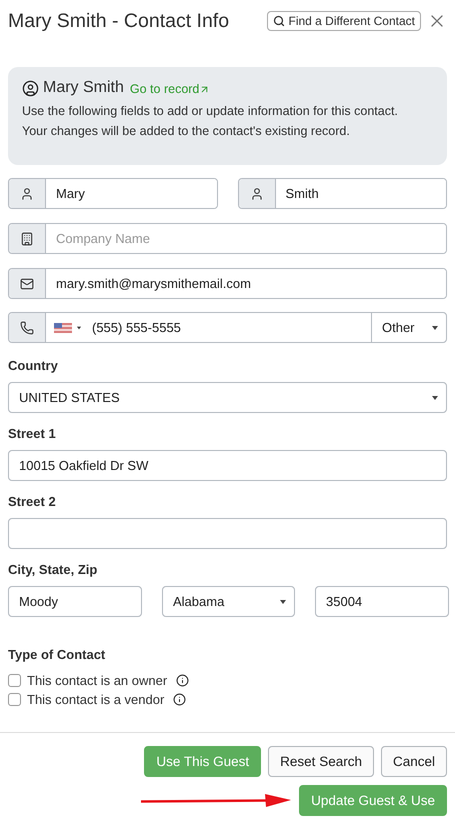  Describe the element at coordinates (83, 88) in the screenshot. I see `contact-name: Mary Smith` at that location.